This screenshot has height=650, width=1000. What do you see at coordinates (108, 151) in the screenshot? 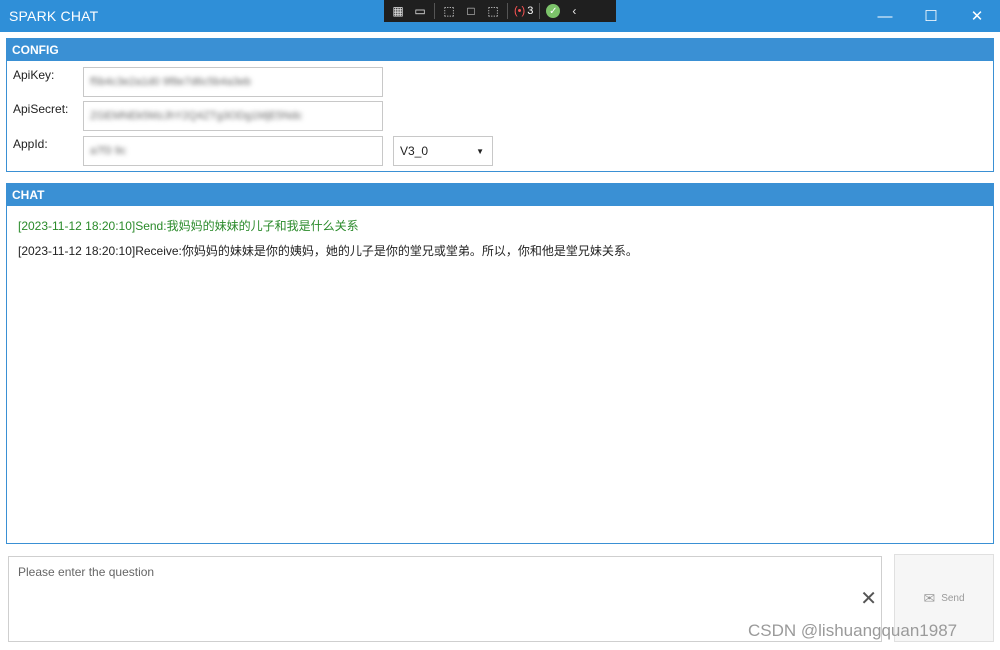
I see `appid-value: a7f3 9c` at bounding box center [108, 151].